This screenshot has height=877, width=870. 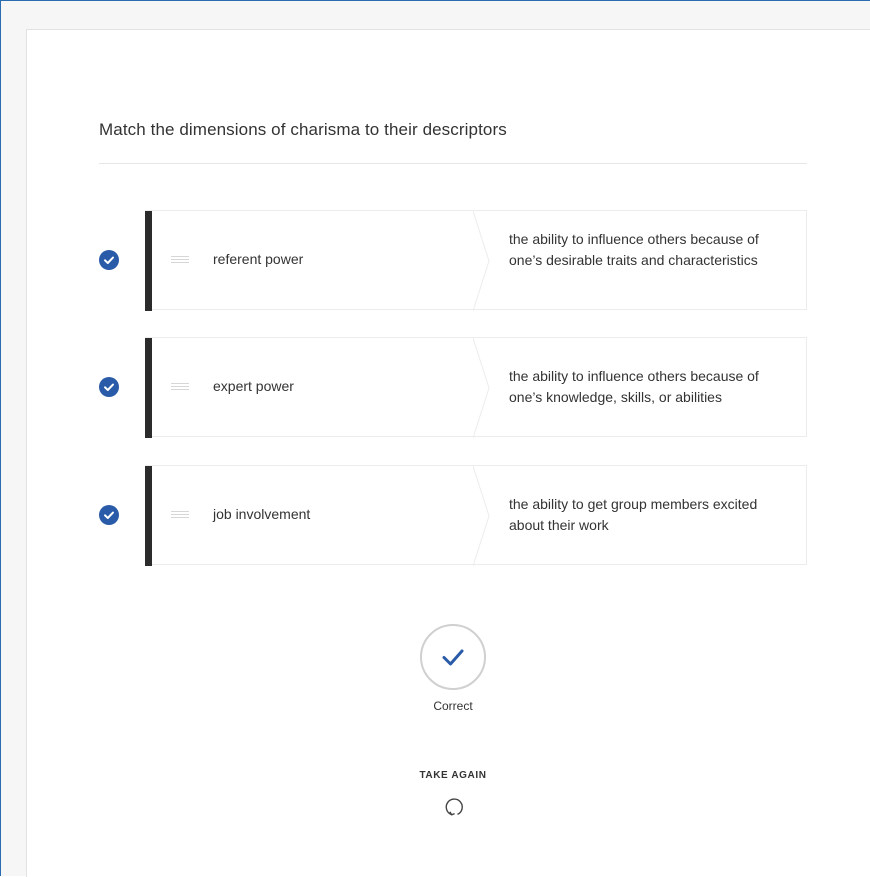 I want to click on result-check-badge, so click(x=453, y=657).